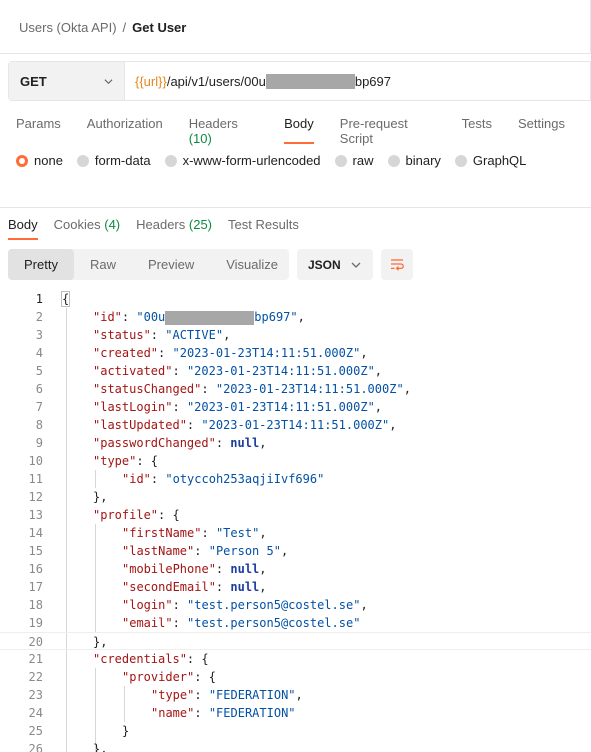 This screenshot has width=591, height=752. What do you see at coordinates (33, 81) in the screenshot?
I see `method-label: GET` at bounding box center [33, 81].